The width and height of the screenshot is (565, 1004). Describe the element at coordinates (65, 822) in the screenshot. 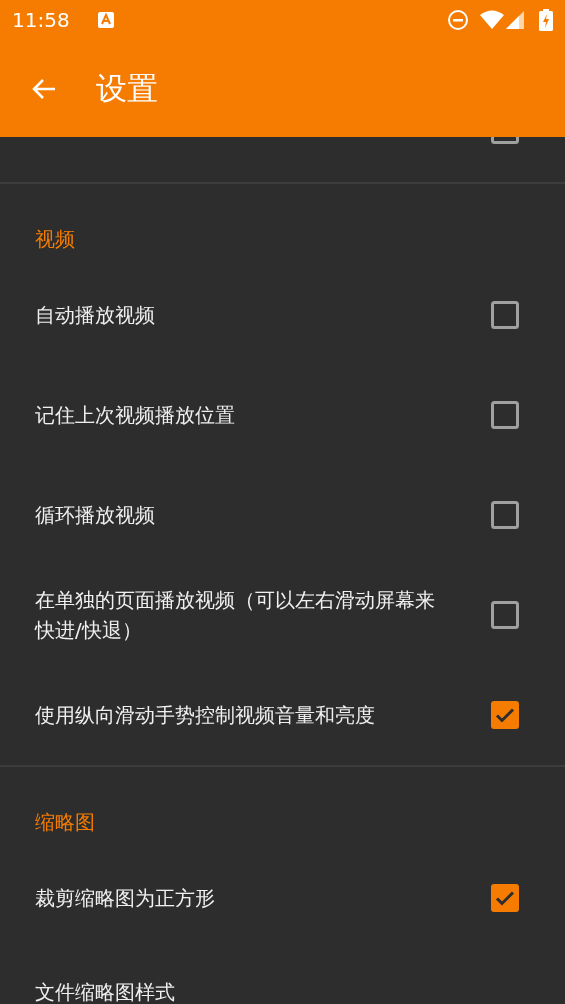

I see `section-header: 缩略图` at that location.